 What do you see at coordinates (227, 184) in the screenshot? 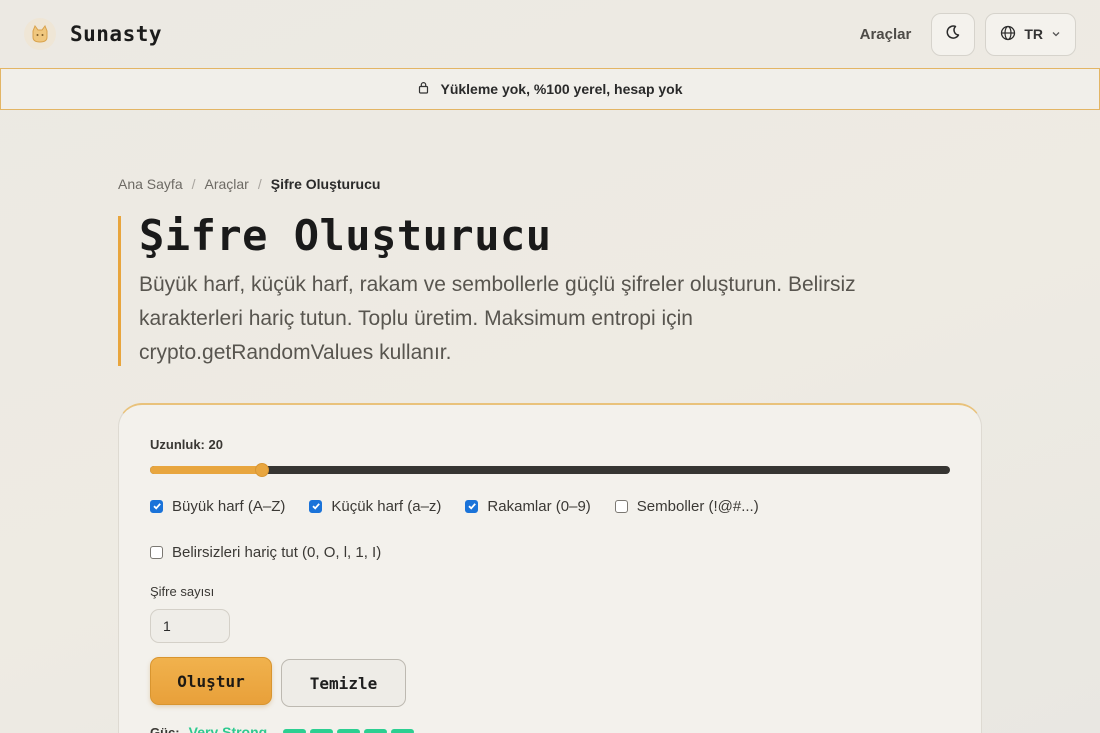
I see `breadcrumb-tools: Araçlar` at bounding box center [227, 184].